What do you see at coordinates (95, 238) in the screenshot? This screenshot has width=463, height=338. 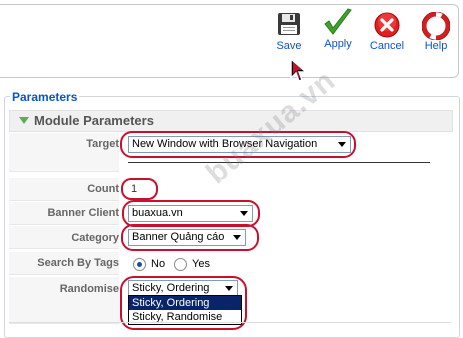 I see `category-label: Category` at bounding box center [95, 238].